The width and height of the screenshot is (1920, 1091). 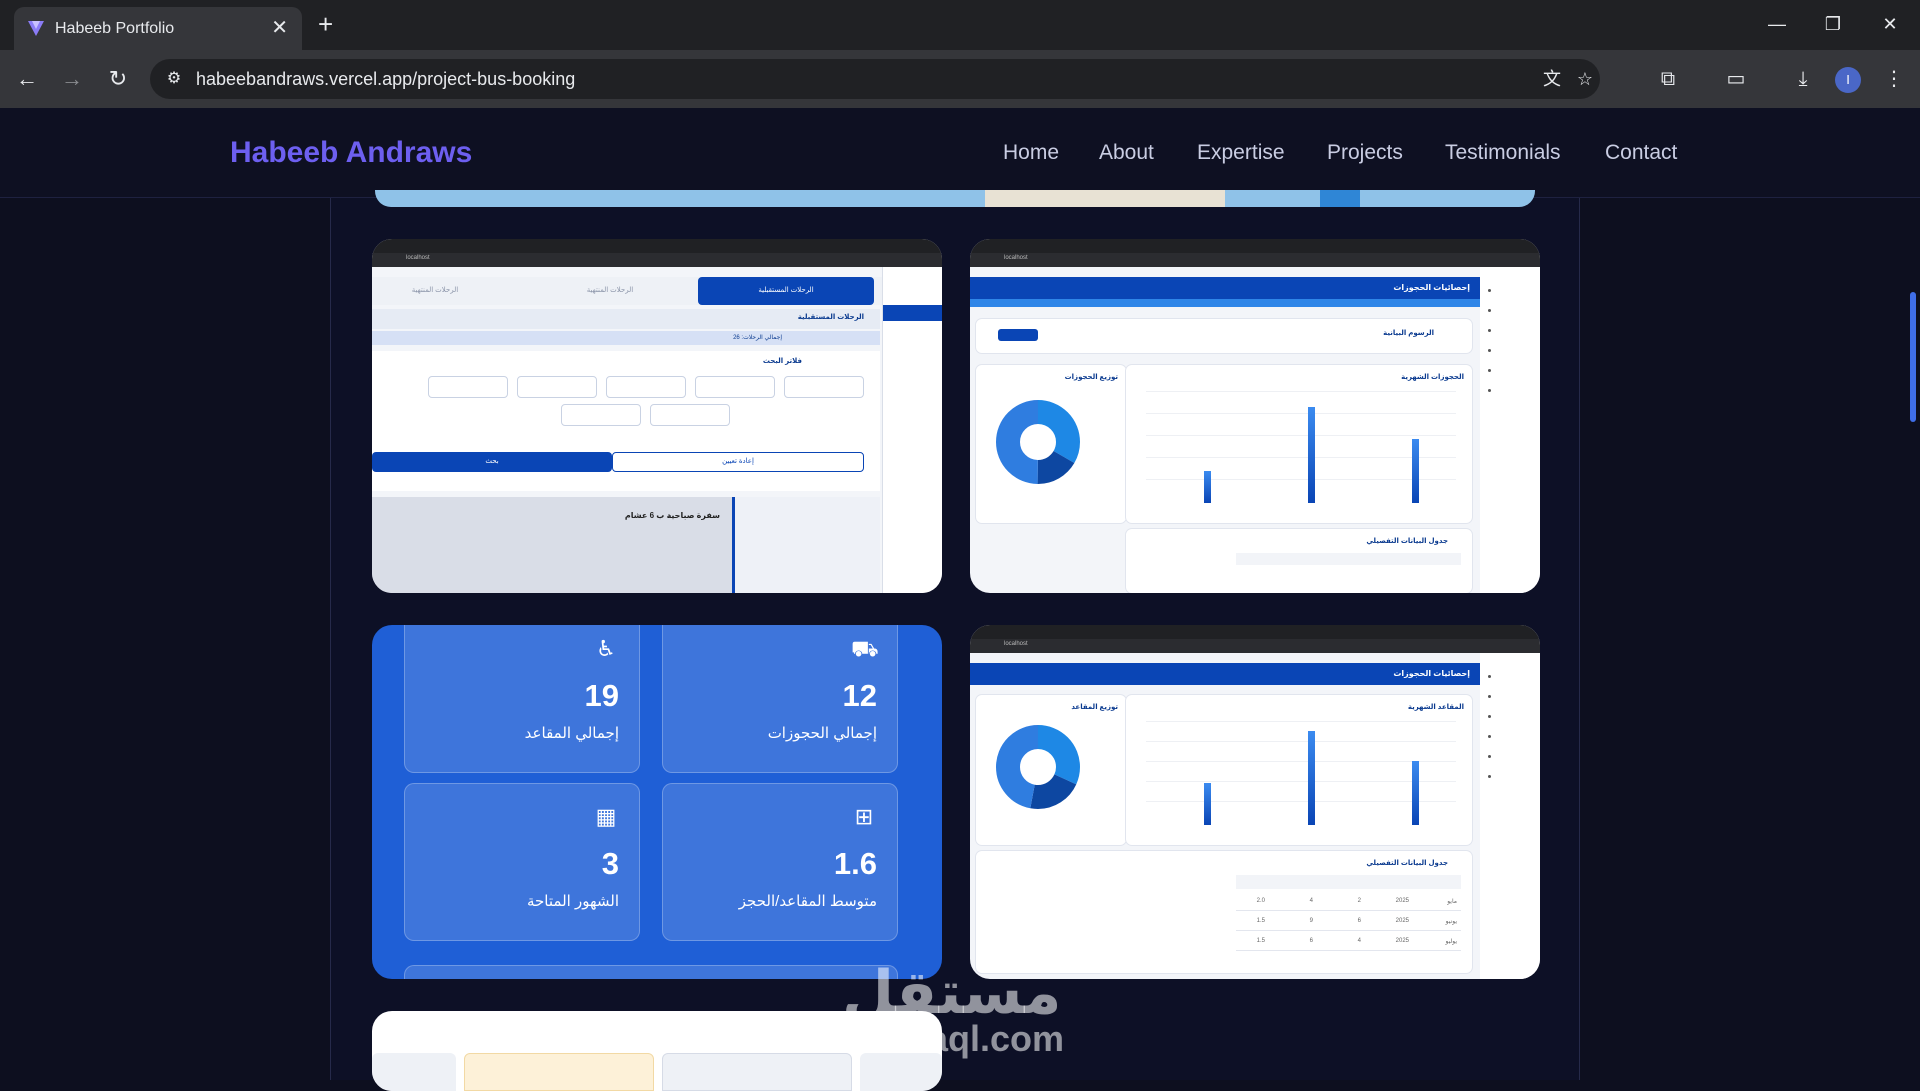 What do you see at coordinates (1207, 487) in the screenshot?
I see `bar-may` at bounding box center [1207, 487].